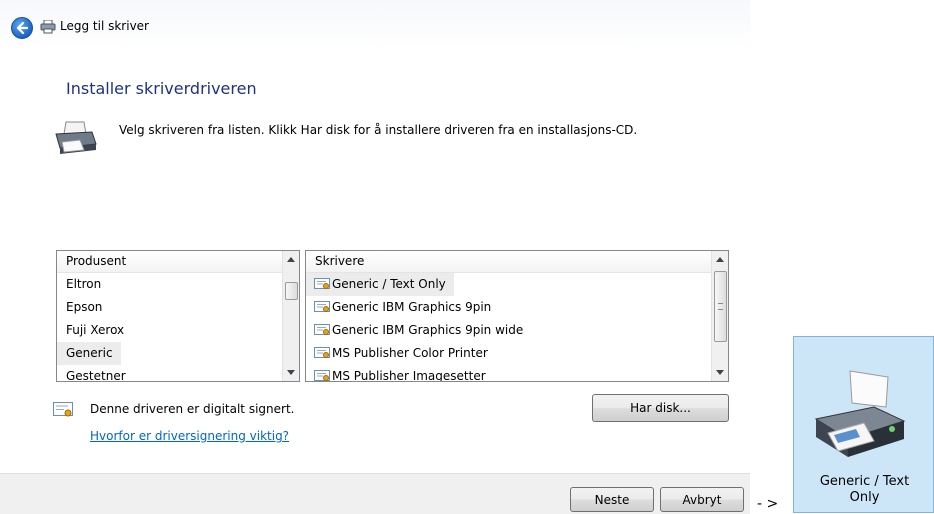 This screenshot has height=514, width=934. Describe the element at coordinates (89, 353) in the screenshot. I see `list-item-selected: Generic` at that location.